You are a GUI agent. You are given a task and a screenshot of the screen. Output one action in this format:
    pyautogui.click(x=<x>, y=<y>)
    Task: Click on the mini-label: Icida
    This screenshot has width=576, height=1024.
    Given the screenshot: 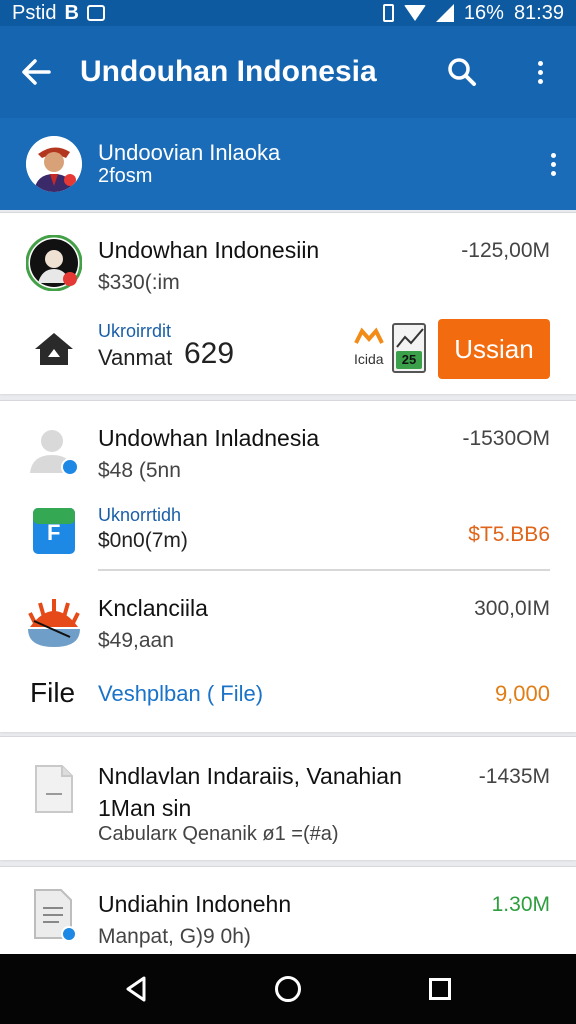 What is the action you would take?
    pyautogui.click(x=369, y=359)
    